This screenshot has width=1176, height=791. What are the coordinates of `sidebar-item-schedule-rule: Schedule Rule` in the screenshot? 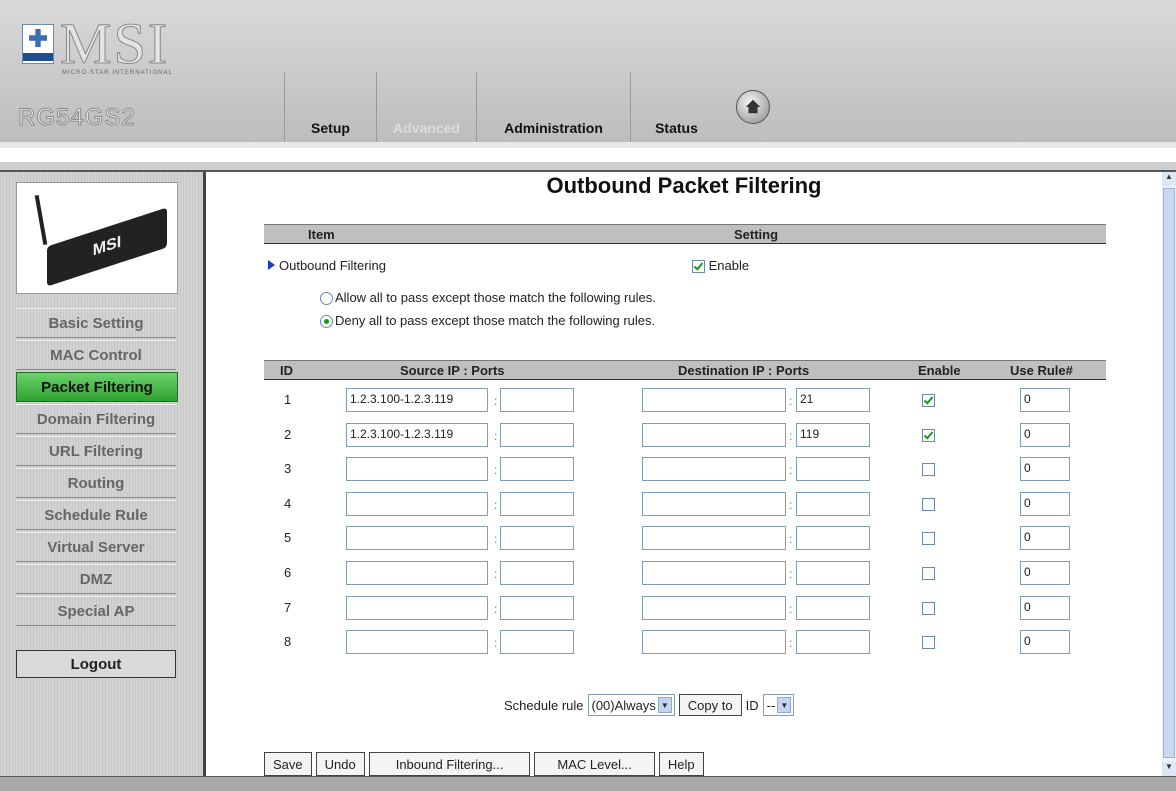 It's located at (96, 515).